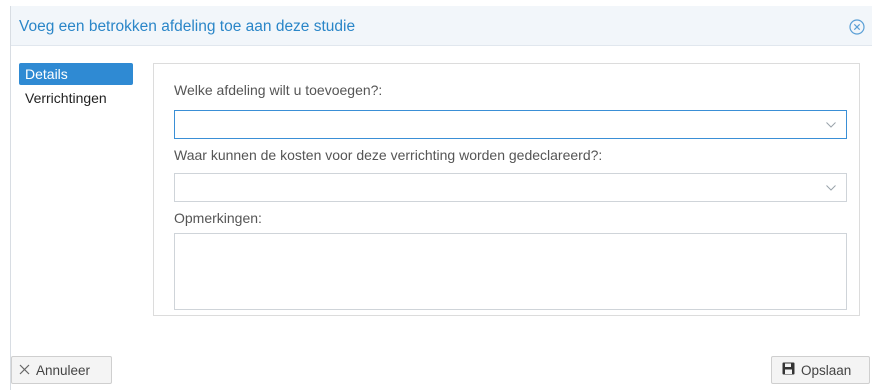 This screenshot has width=872, height=390. Describe the element at coordinates (66, 98) in the screenshot. I see `nav-item-label: Verrichtingen` at that location.